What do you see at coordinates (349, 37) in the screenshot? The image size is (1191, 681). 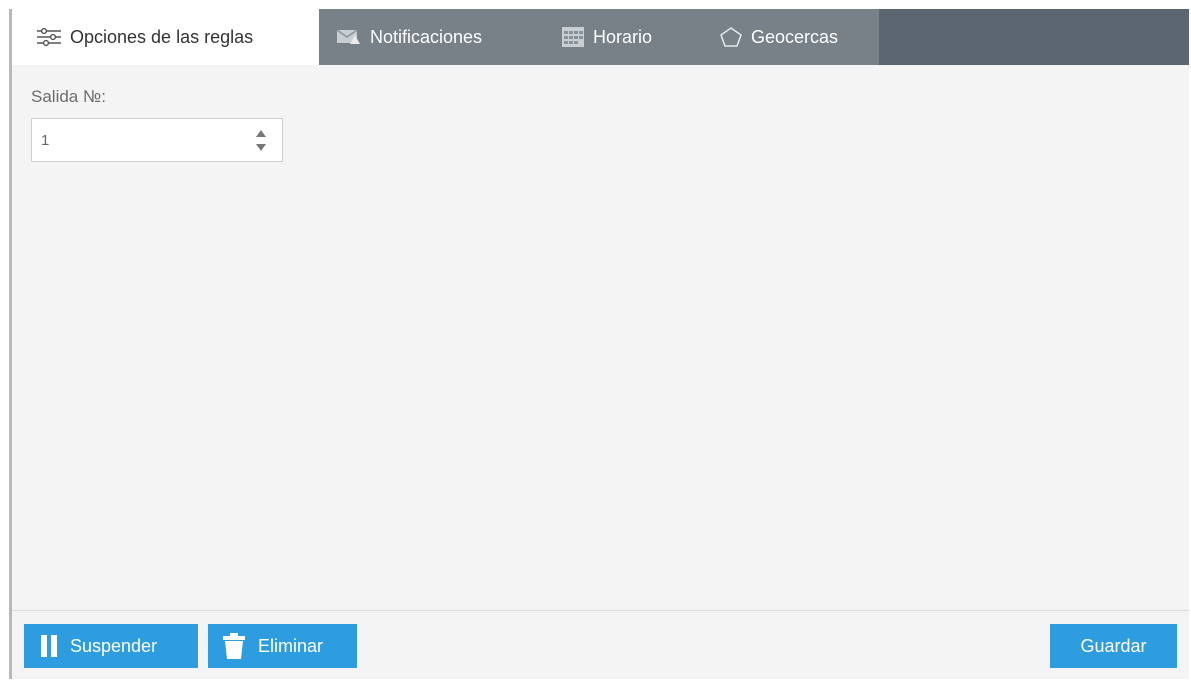 I see `envelope-icon` at bounding box center [349, 37].